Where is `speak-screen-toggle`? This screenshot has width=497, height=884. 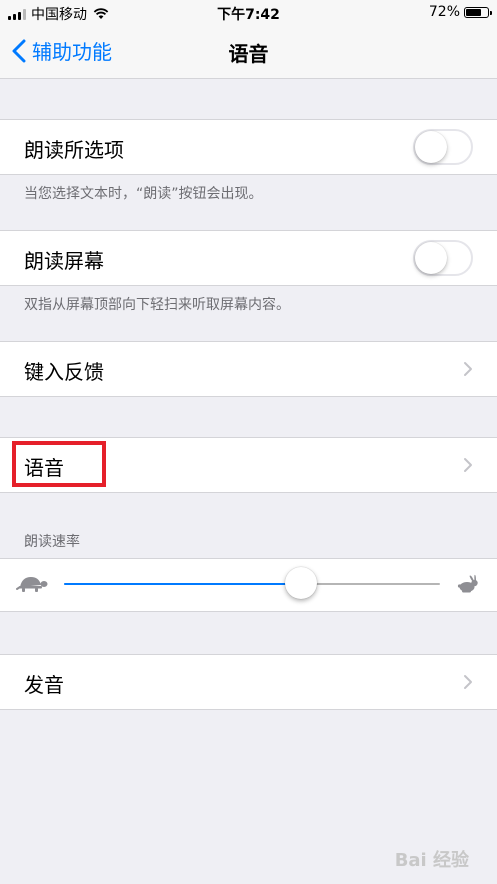 speak-screen-toggle is located at coordinates (443, 258).